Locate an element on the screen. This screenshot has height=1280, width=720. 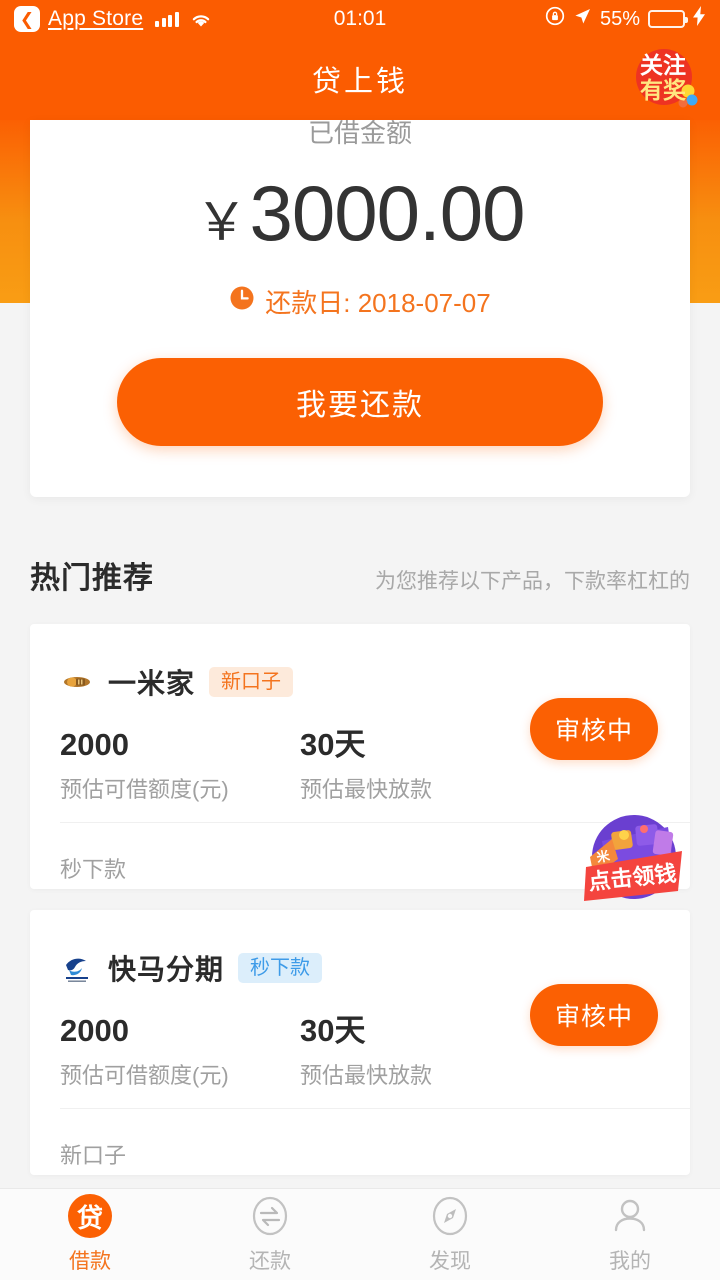
balance-amount-row: ￥ 3000.00 is located at coordinates (360, 213).